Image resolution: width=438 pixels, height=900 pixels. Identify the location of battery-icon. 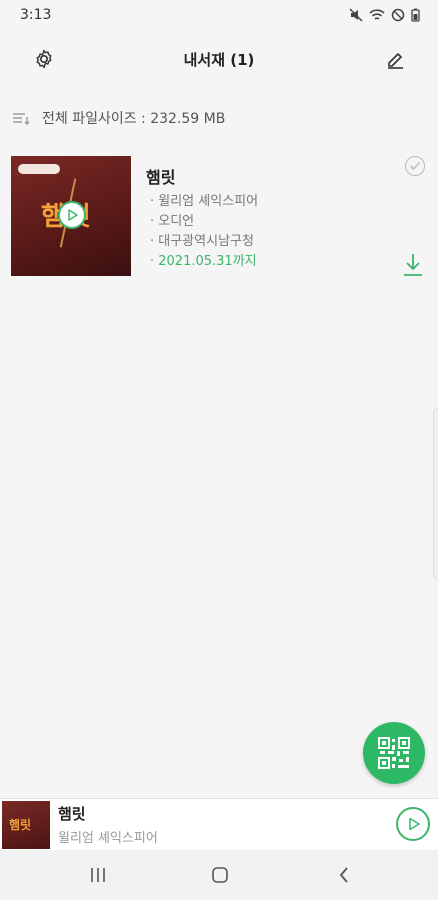
(415, 15).